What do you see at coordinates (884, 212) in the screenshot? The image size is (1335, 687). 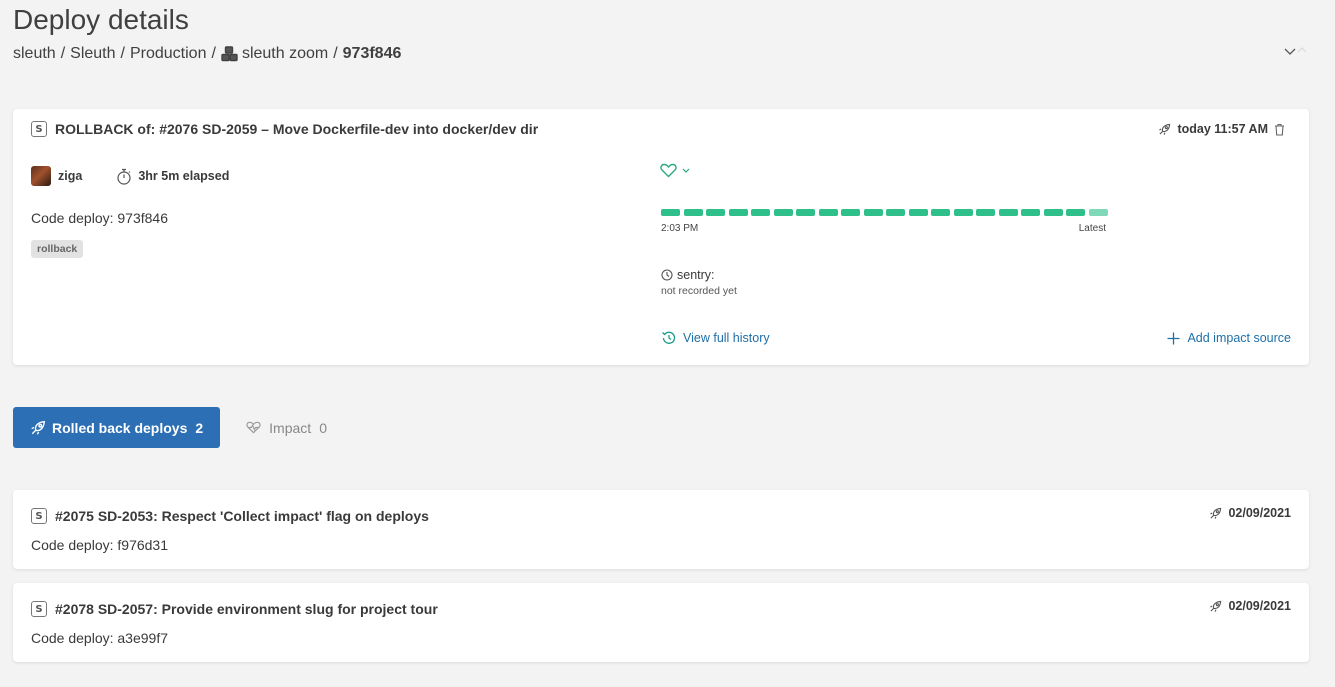 I see `health-timeline` at bounding box center [884, 212].